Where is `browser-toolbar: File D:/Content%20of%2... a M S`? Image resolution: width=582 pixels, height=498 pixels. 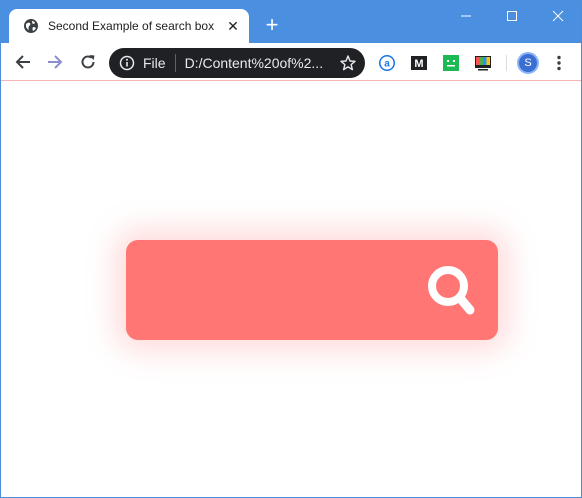 browser-toolbar: File D:/Content%20of%2... a M S is located at coordinates (291, 62).